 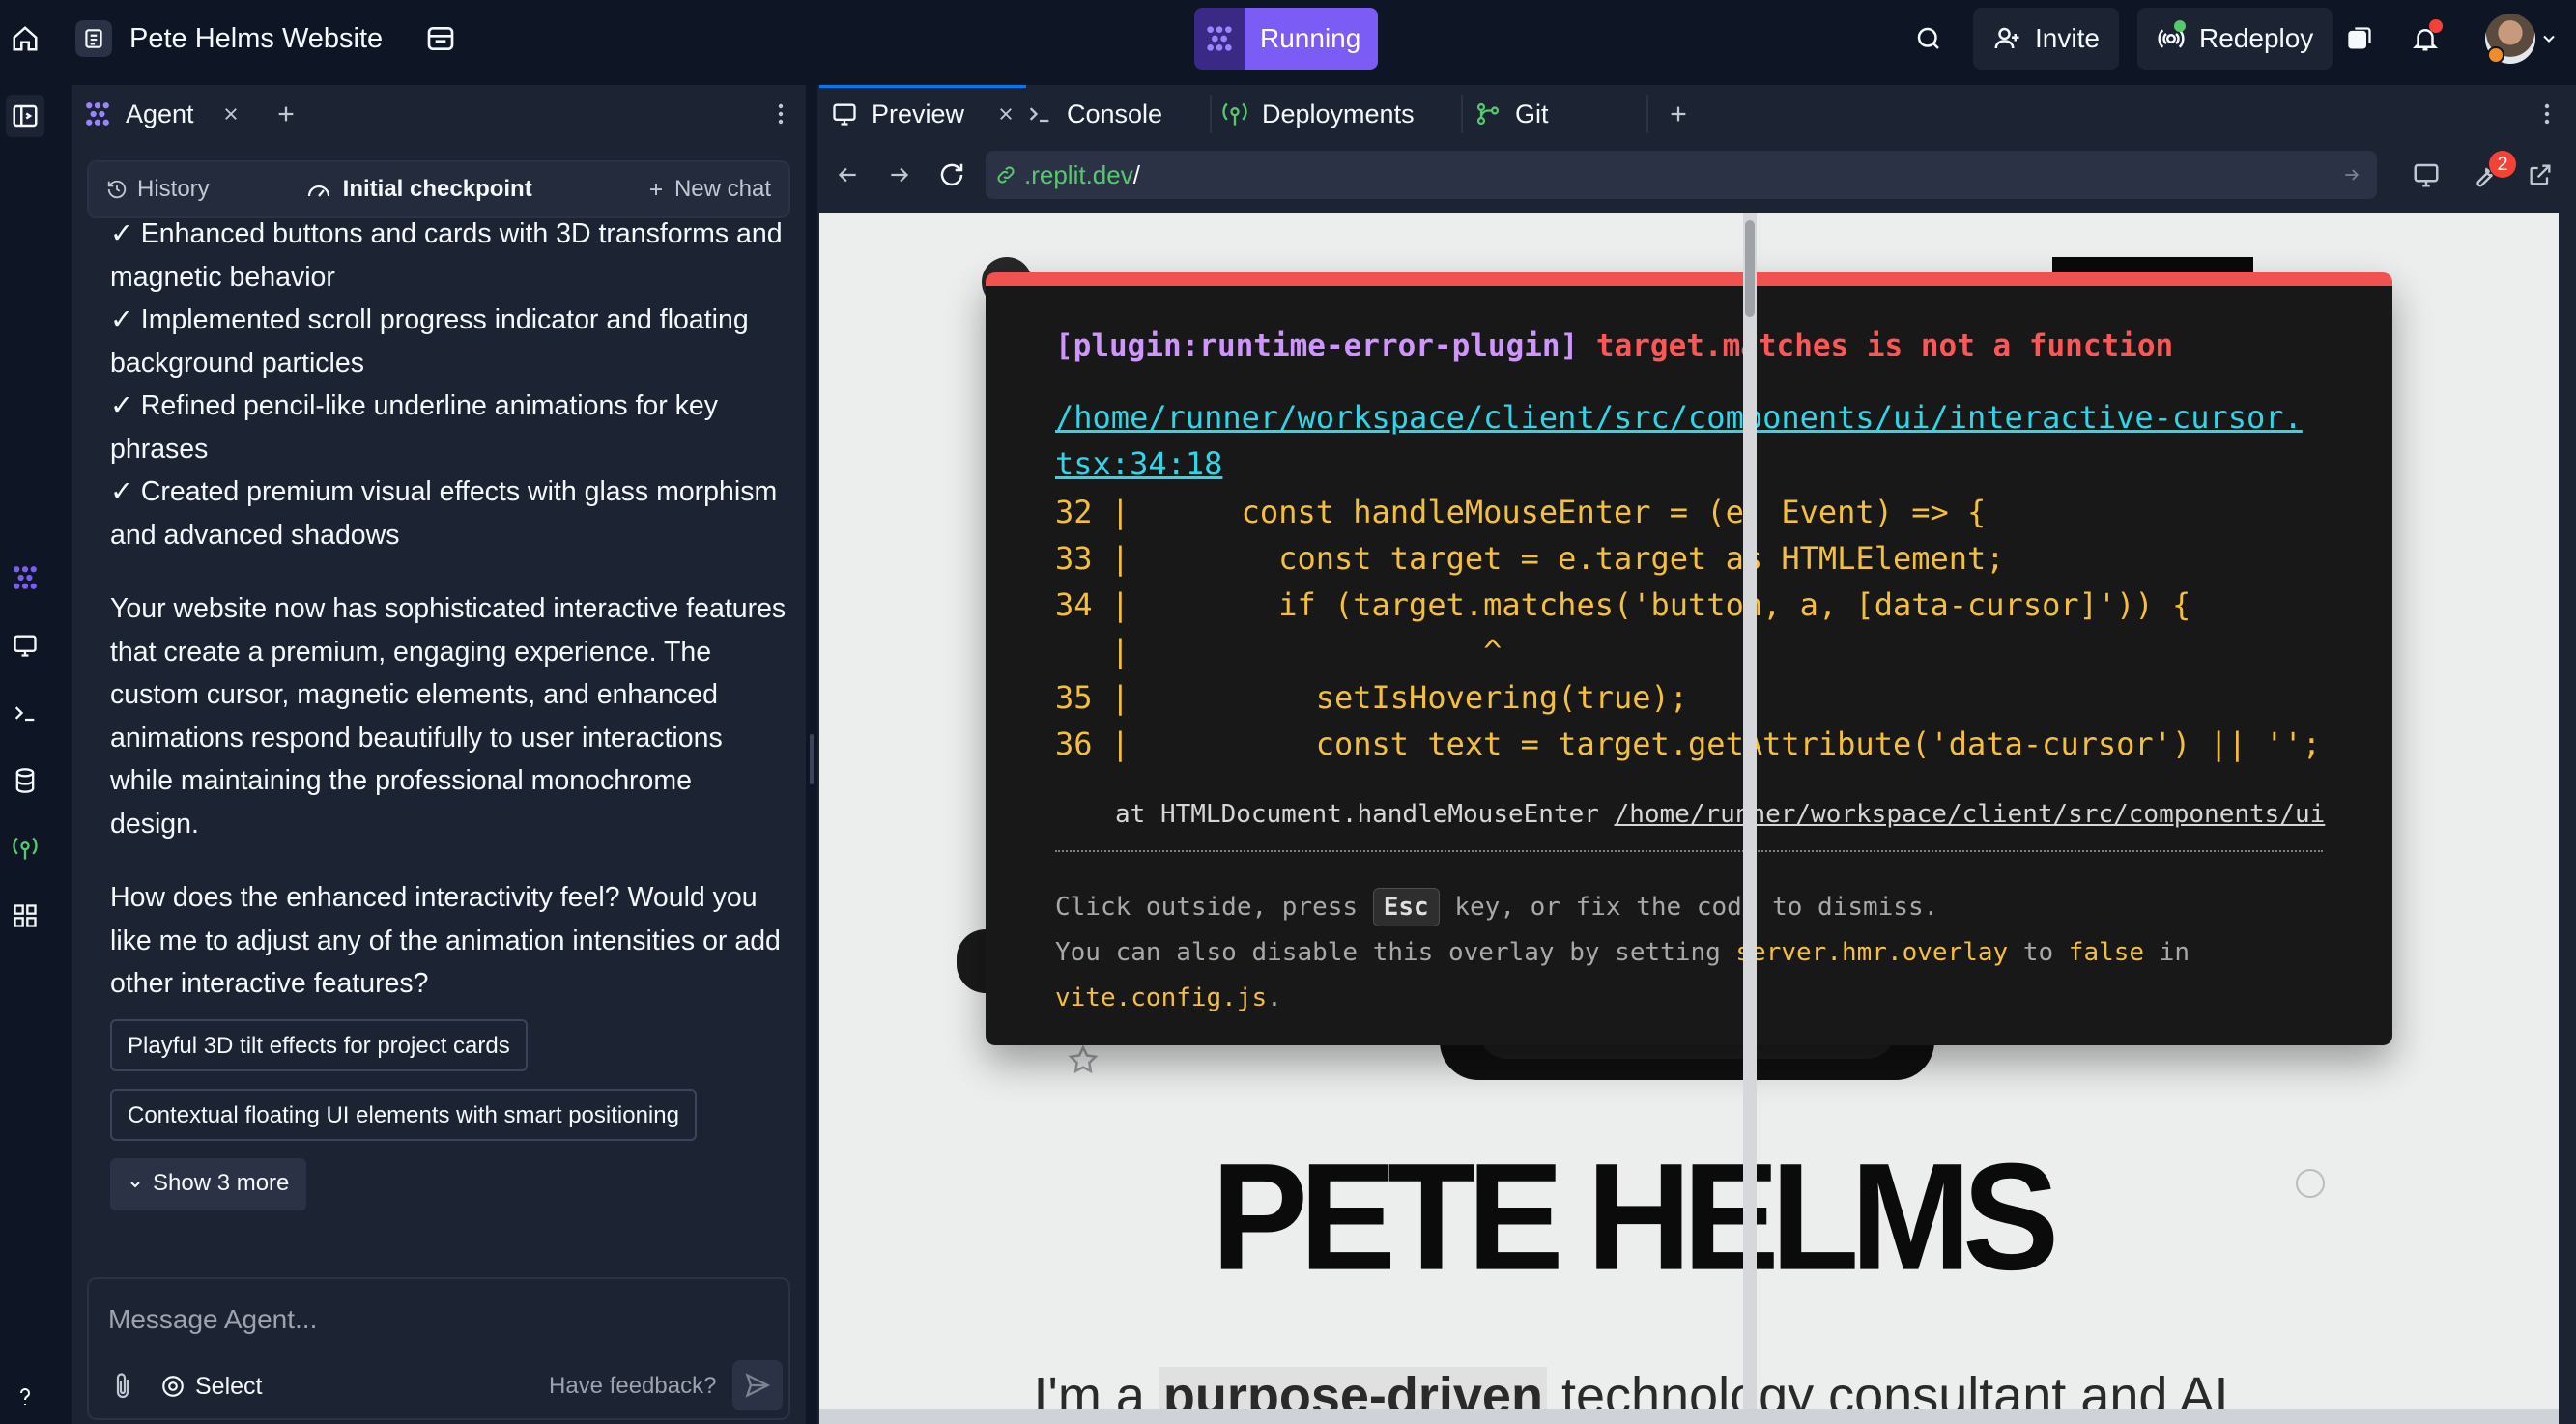 What do you see at coordinates (173, 1386) in the screenshot?
I see `target-icon` at bounding box center [173, 1386].